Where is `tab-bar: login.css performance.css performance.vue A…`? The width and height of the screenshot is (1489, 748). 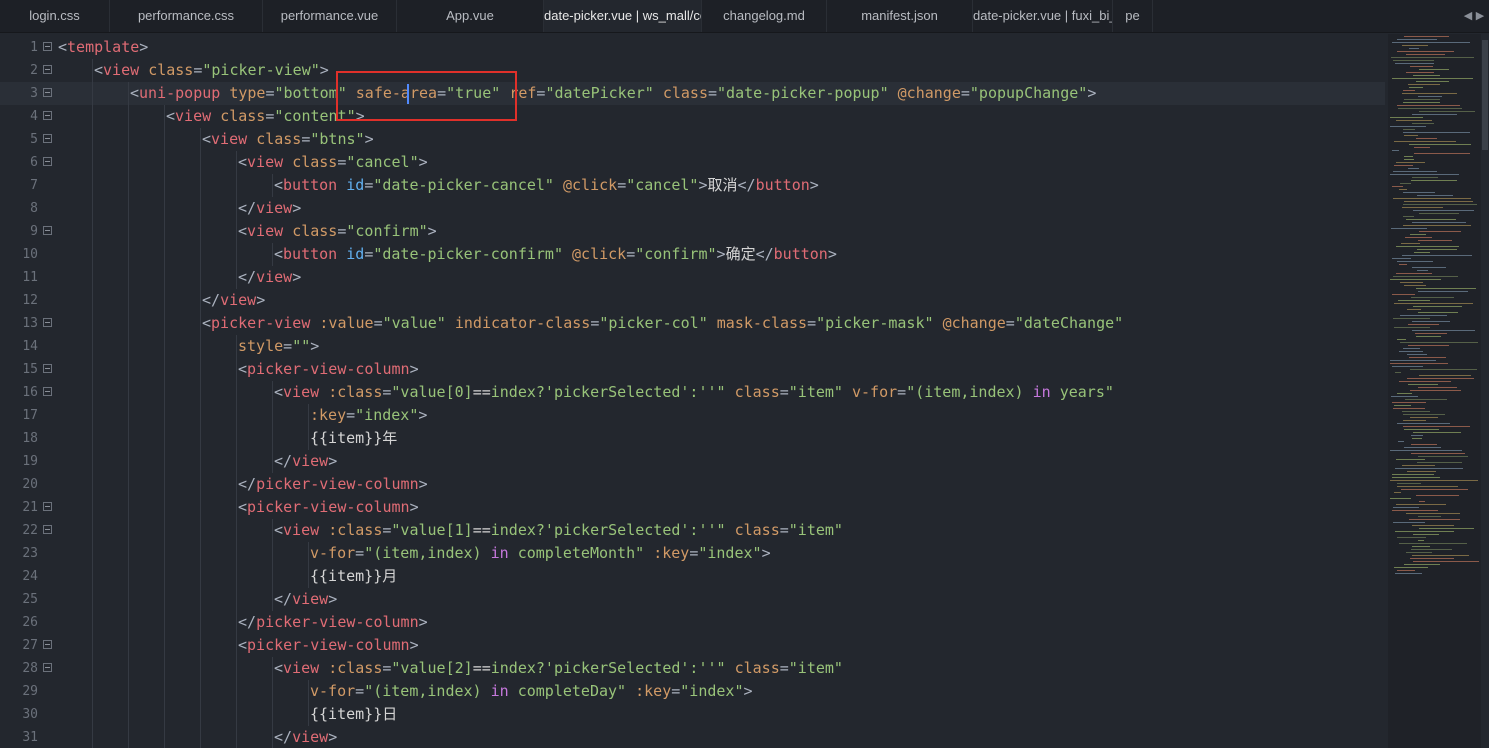 tab-bar: login.css performance.css performance.vue A… is located at coordinates (744, 16).